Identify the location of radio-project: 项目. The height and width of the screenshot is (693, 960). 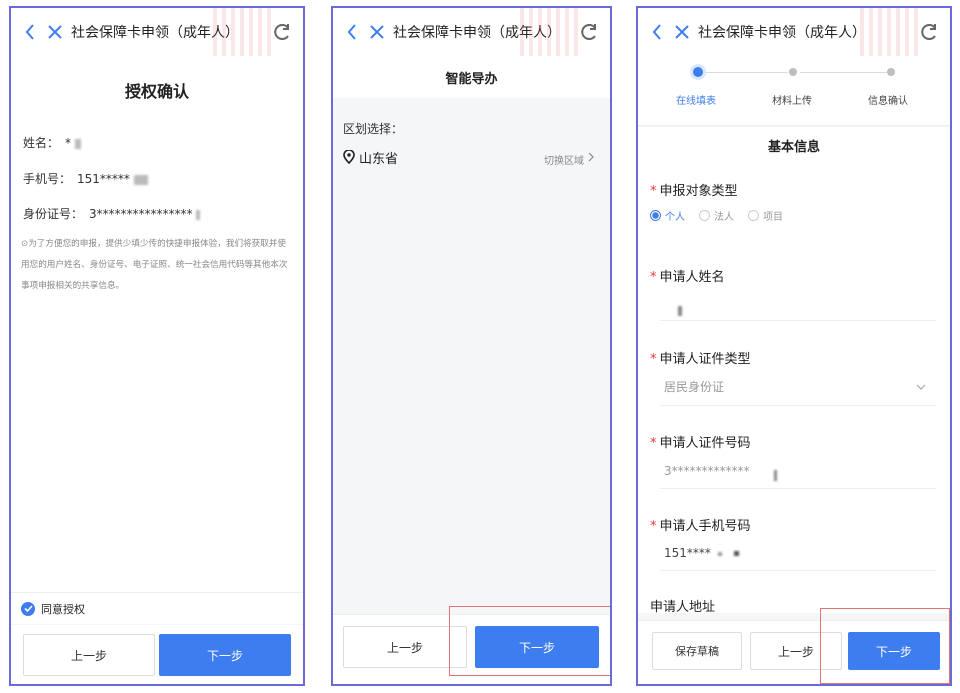
(765, 215).